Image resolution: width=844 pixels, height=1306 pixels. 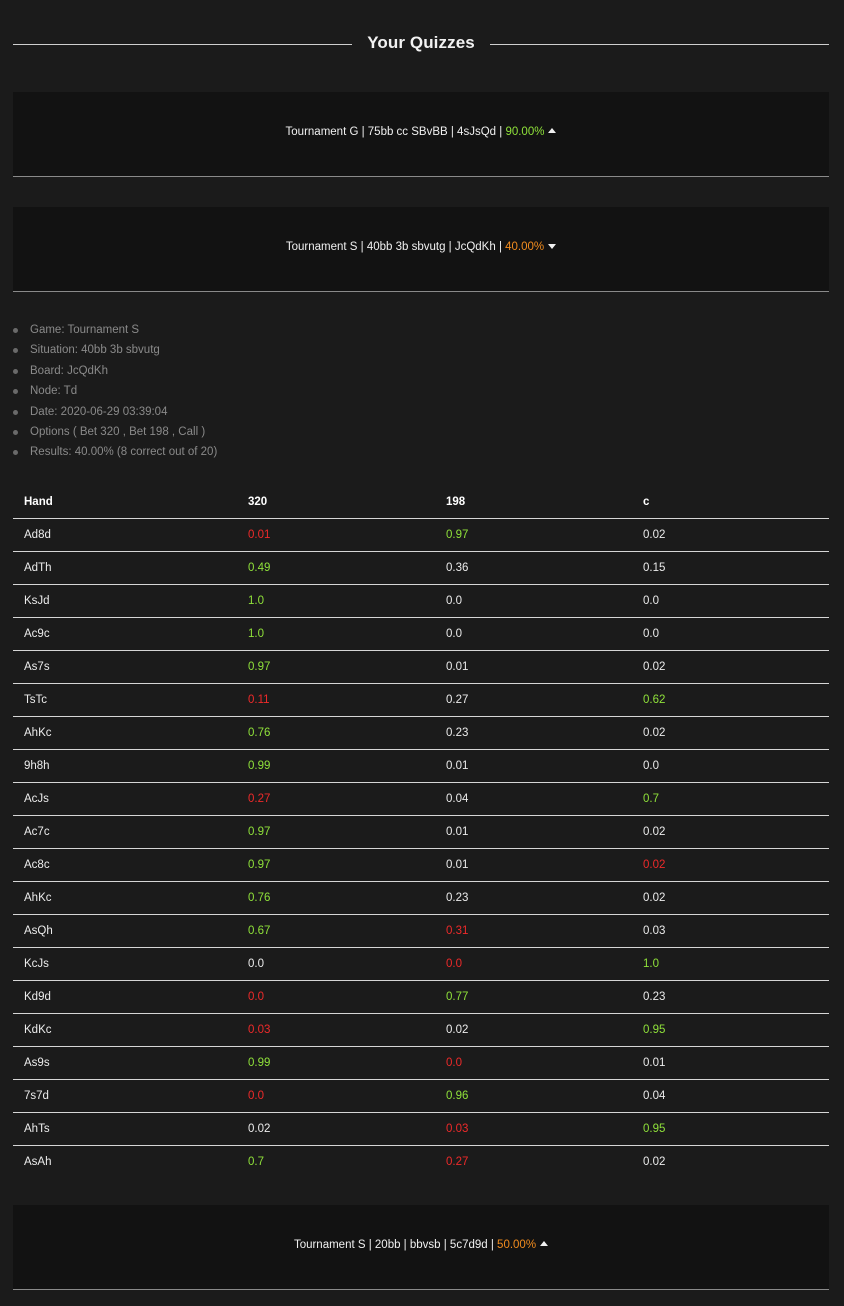 I want to click on table-row: TsTc 0.11 0.27 0.62, so click(x=421, y=700).